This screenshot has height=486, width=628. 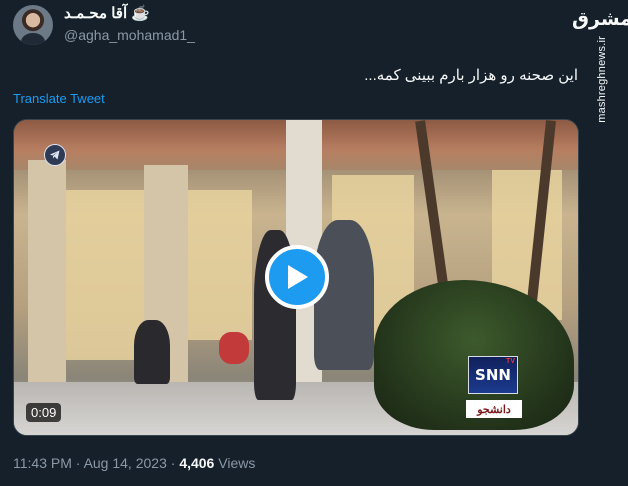 What do you see at coordinates (510, 361) in the screenshot?
I see `snn-tv-label: TV` at bounding box center [510, 361].